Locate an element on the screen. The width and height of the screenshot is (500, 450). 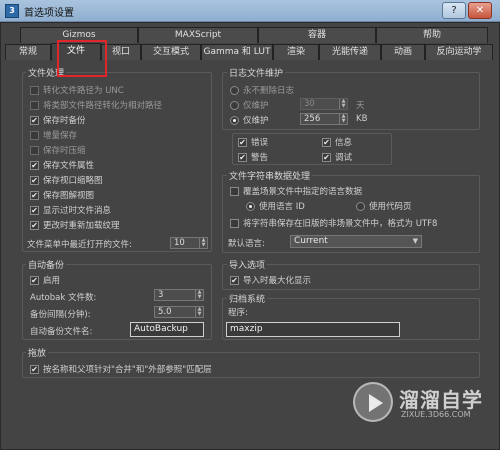
keep-size-spinner: 256 ▲ ▼ is located at coordinates (324, 119).